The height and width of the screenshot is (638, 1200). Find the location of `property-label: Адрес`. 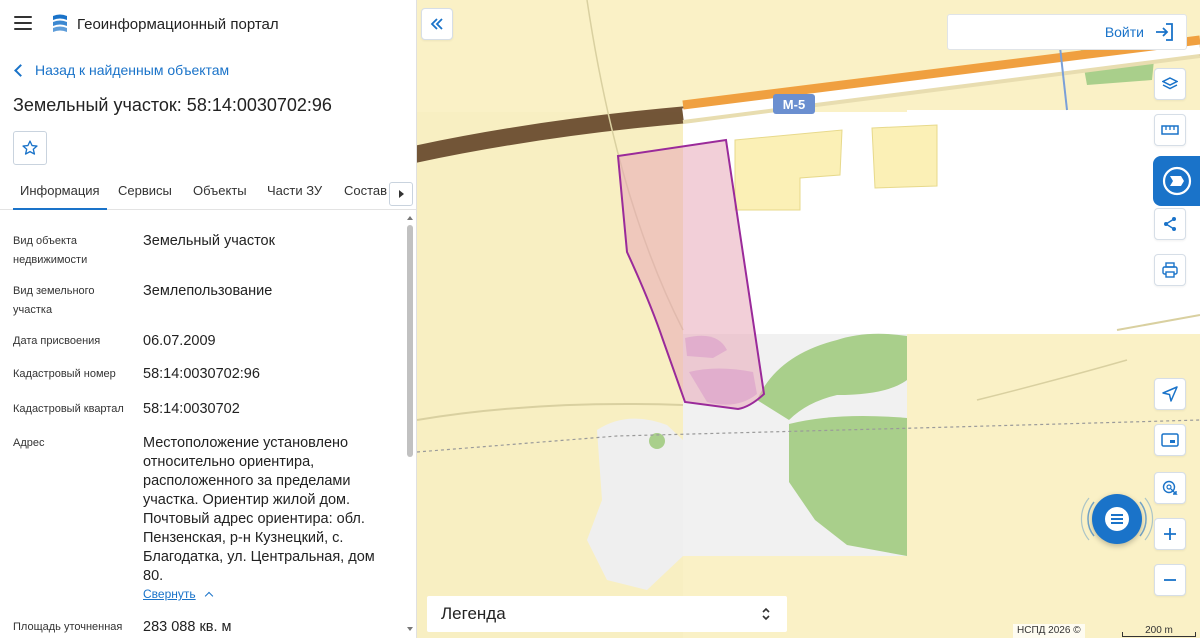

property-label: Адрес is located at coordinates (29, 443).